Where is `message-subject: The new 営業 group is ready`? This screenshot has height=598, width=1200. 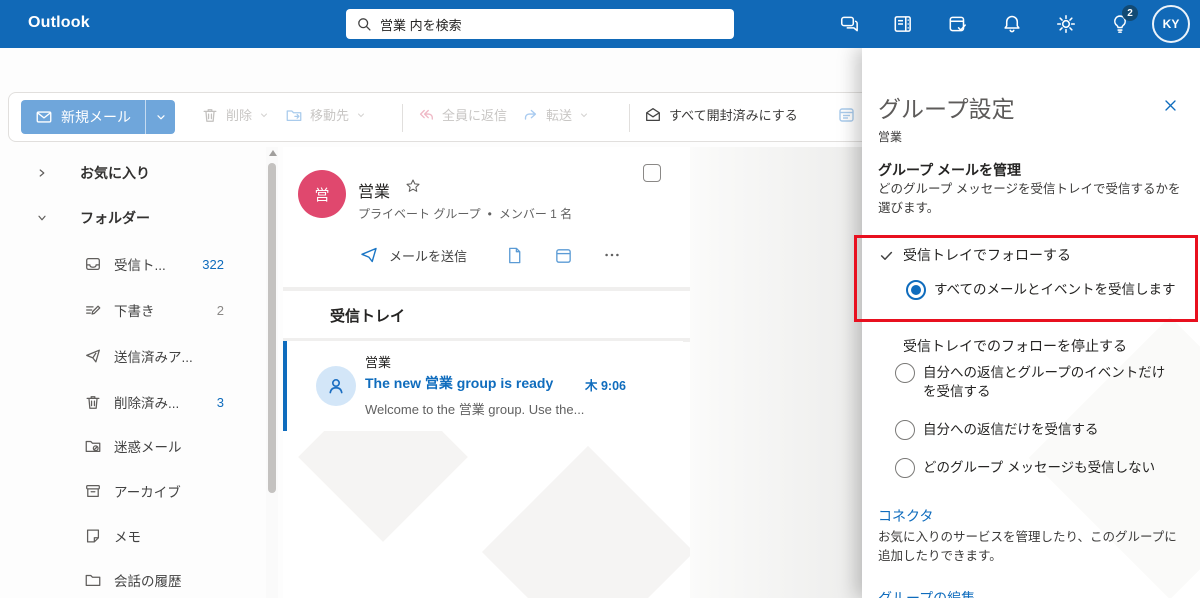
message-subject: The new 営業 group is ready is located at coordinates (459, 383).